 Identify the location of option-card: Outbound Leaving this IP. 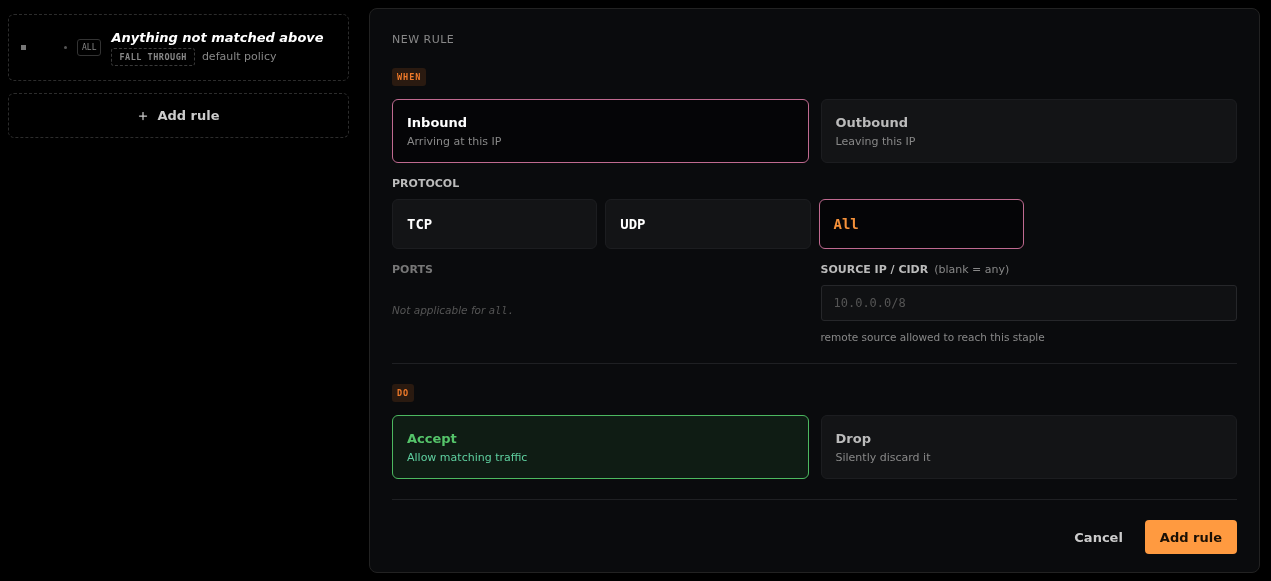
(1028, 131).